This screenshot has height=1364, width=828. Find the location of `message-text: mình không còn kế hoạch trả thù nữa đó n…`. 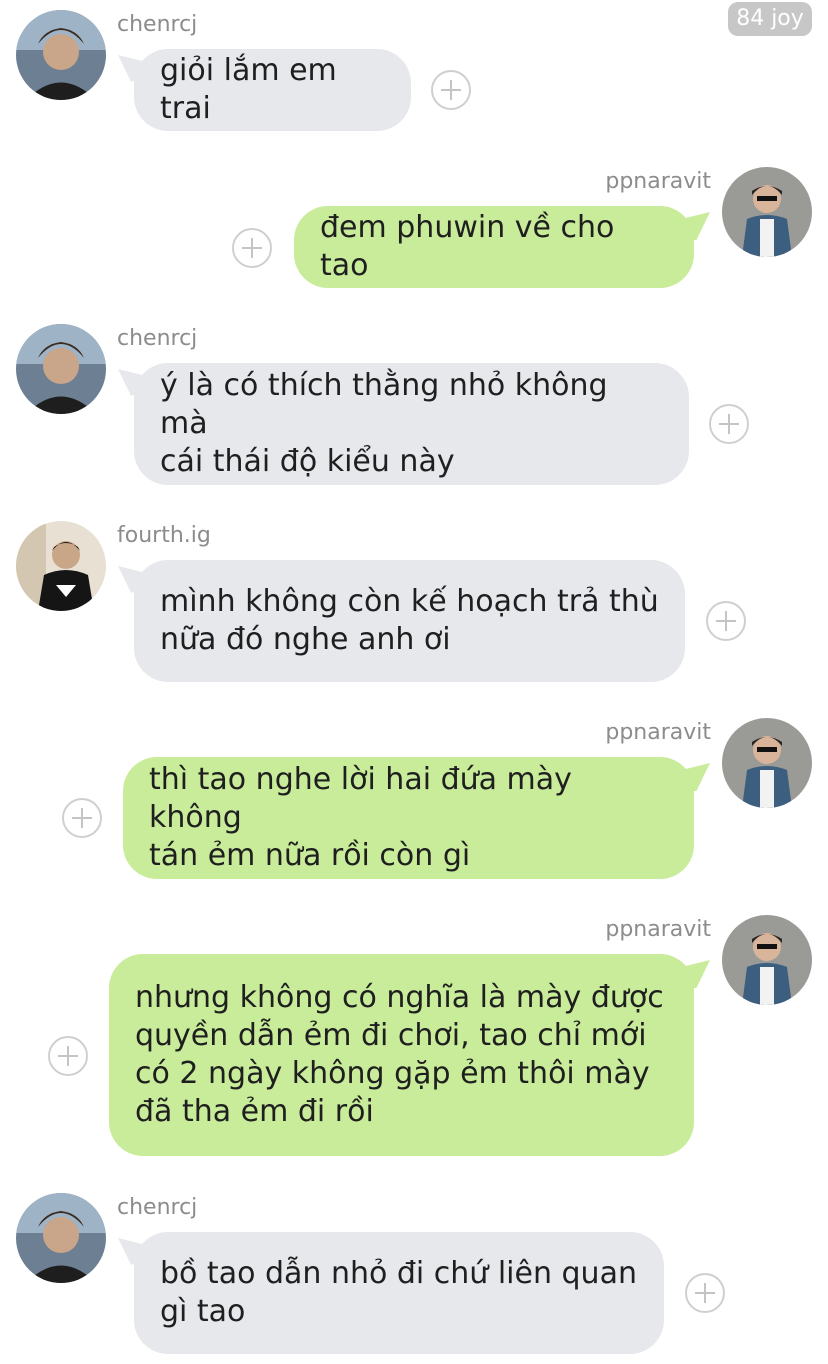

message-text: mình không còn kế hoạch trả thù nữa đó n… is located at coordinates (409, 620).